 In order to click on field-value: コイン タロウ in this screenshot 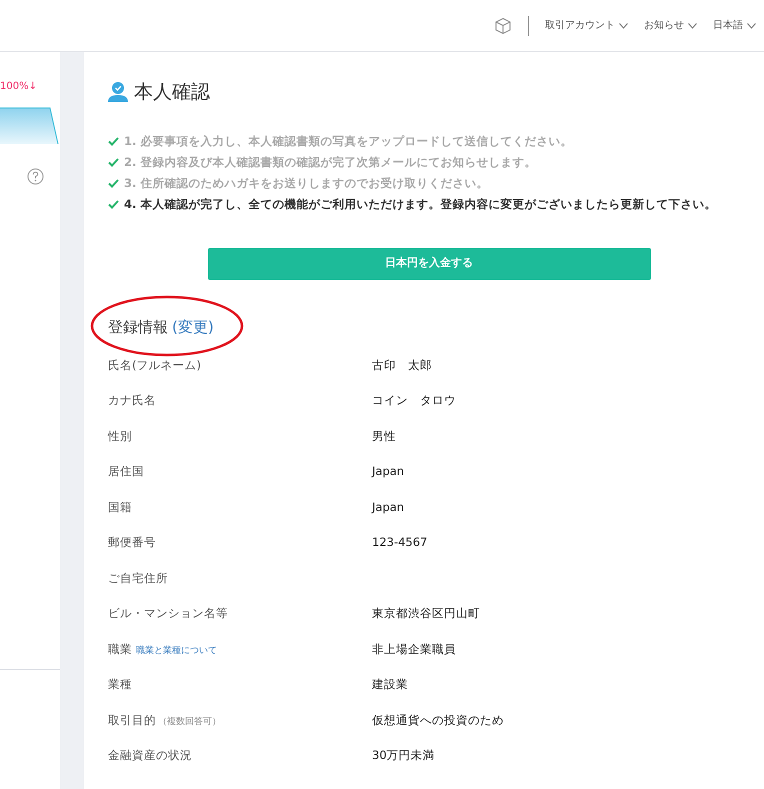, I will do `click(414, 401)`.